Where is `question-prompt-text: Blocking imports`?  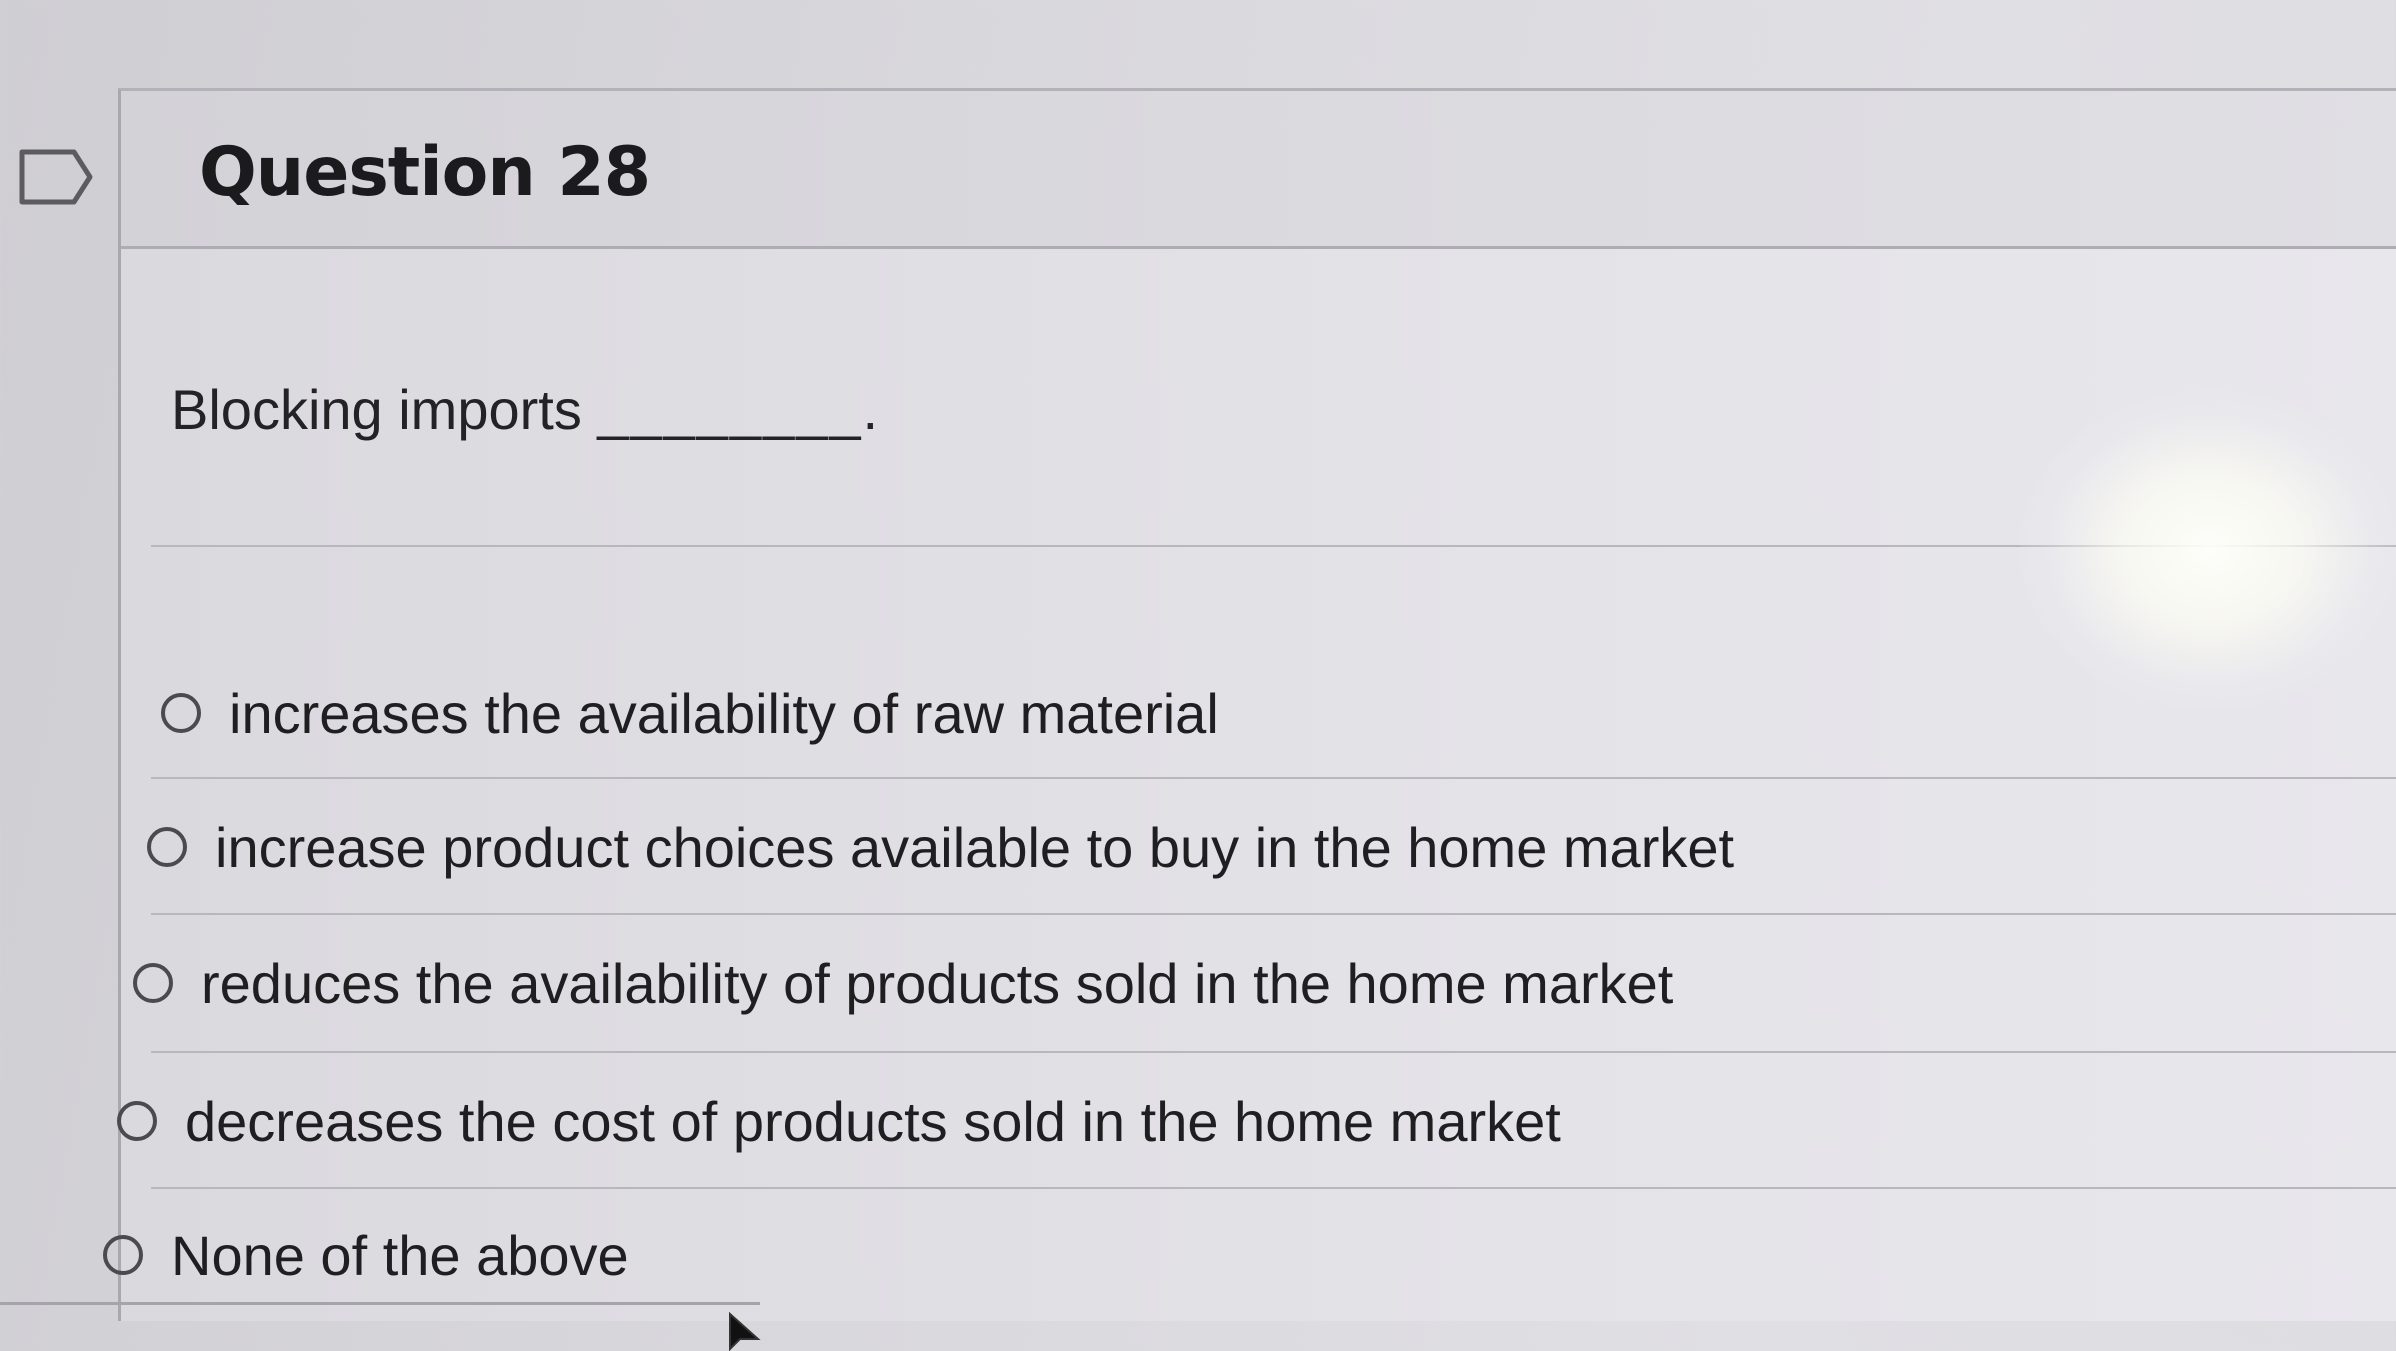 question-prompt-text: Blocking imports is located at coordinates (376, 409).